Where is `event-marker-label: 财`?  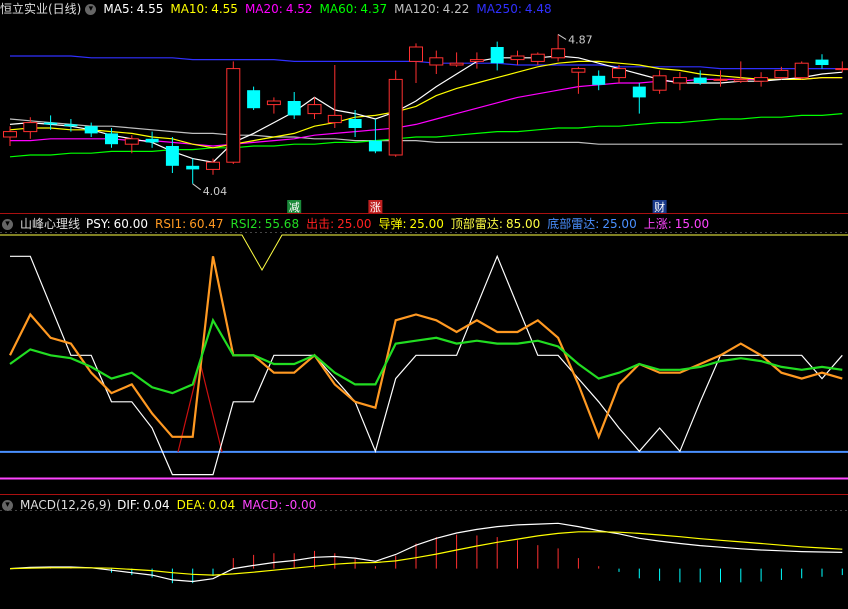
event-marker-label: 财 is located at coordinates (659, 207).